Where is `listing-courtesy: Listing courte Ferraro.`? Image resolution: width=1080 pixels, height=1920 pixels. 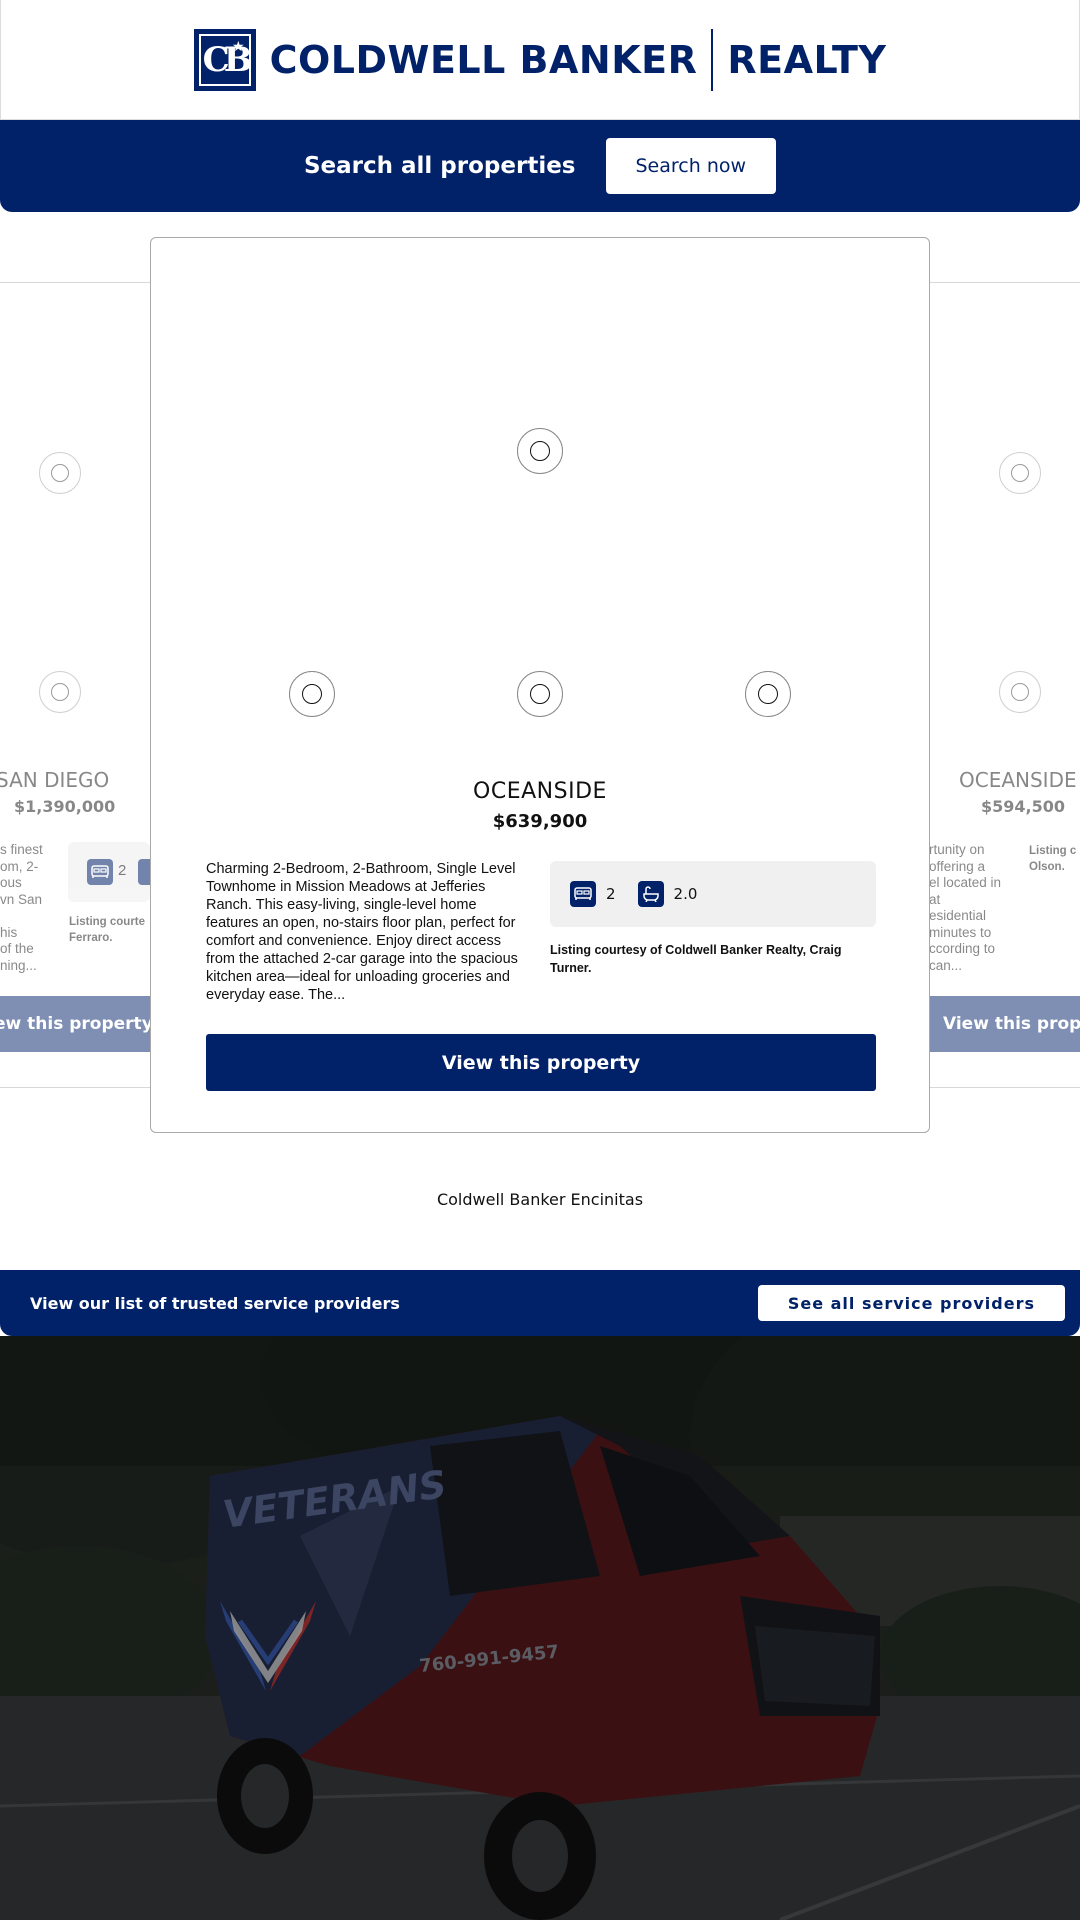
listing-courtesy: Listing courte Ferraro. is located at coordinates (107, 930).